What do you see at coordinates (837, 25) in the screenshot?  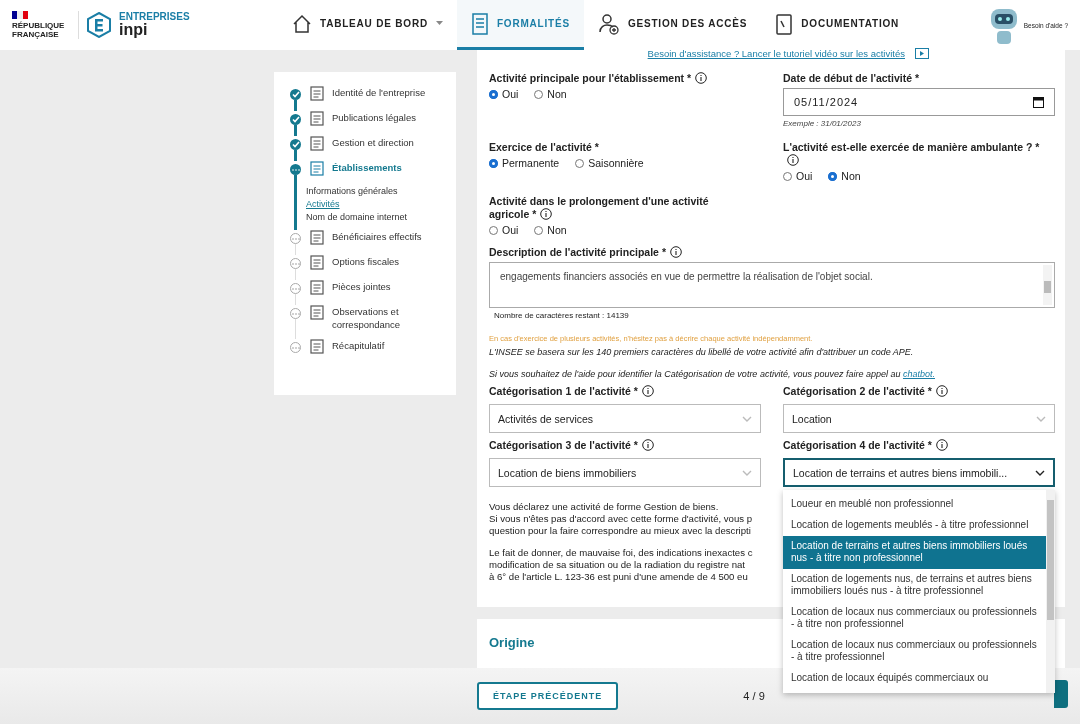 I see `nav-tab: DOCUMENTATION` at bounding box center [837, 25].